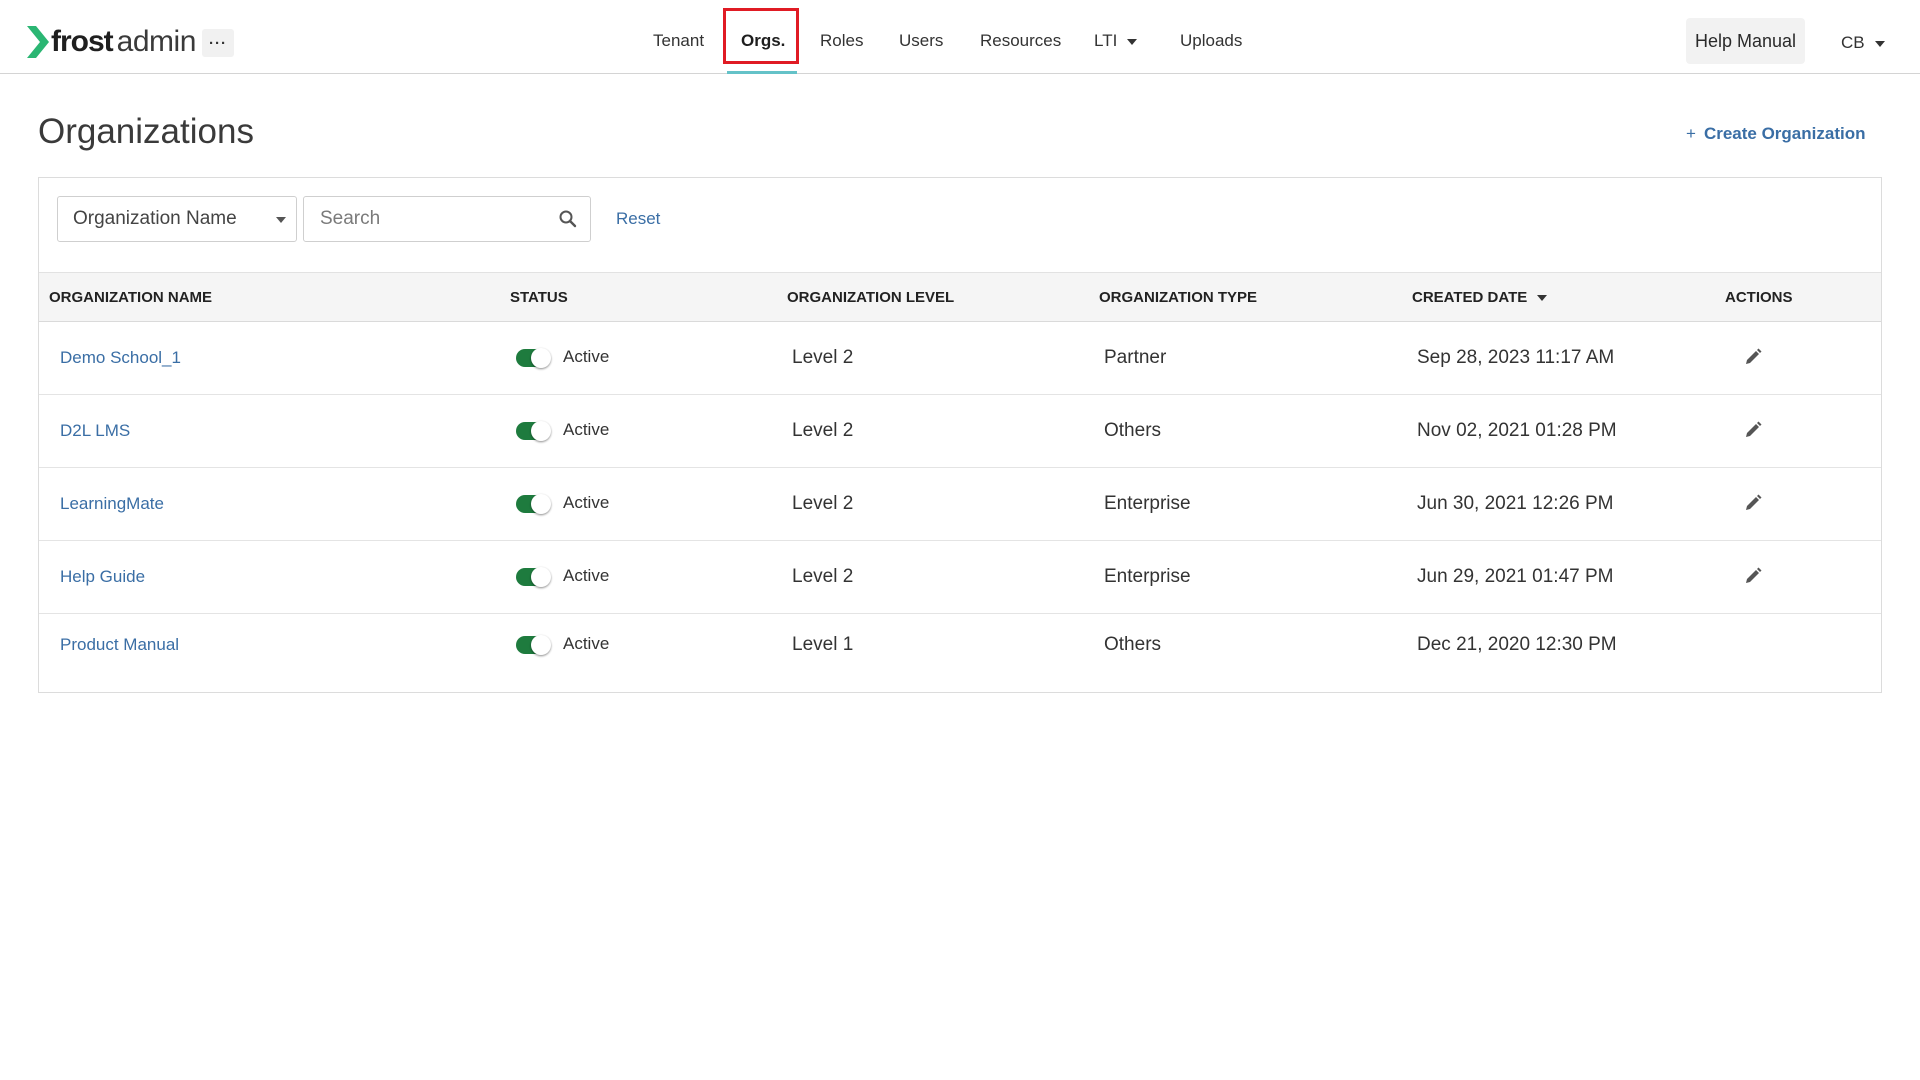 The image size is (1920, 1080). What do you see at coordinates (1691, 133) in the screenshot?
I see `plus-icon: +` at bounding box center [1691, 133].